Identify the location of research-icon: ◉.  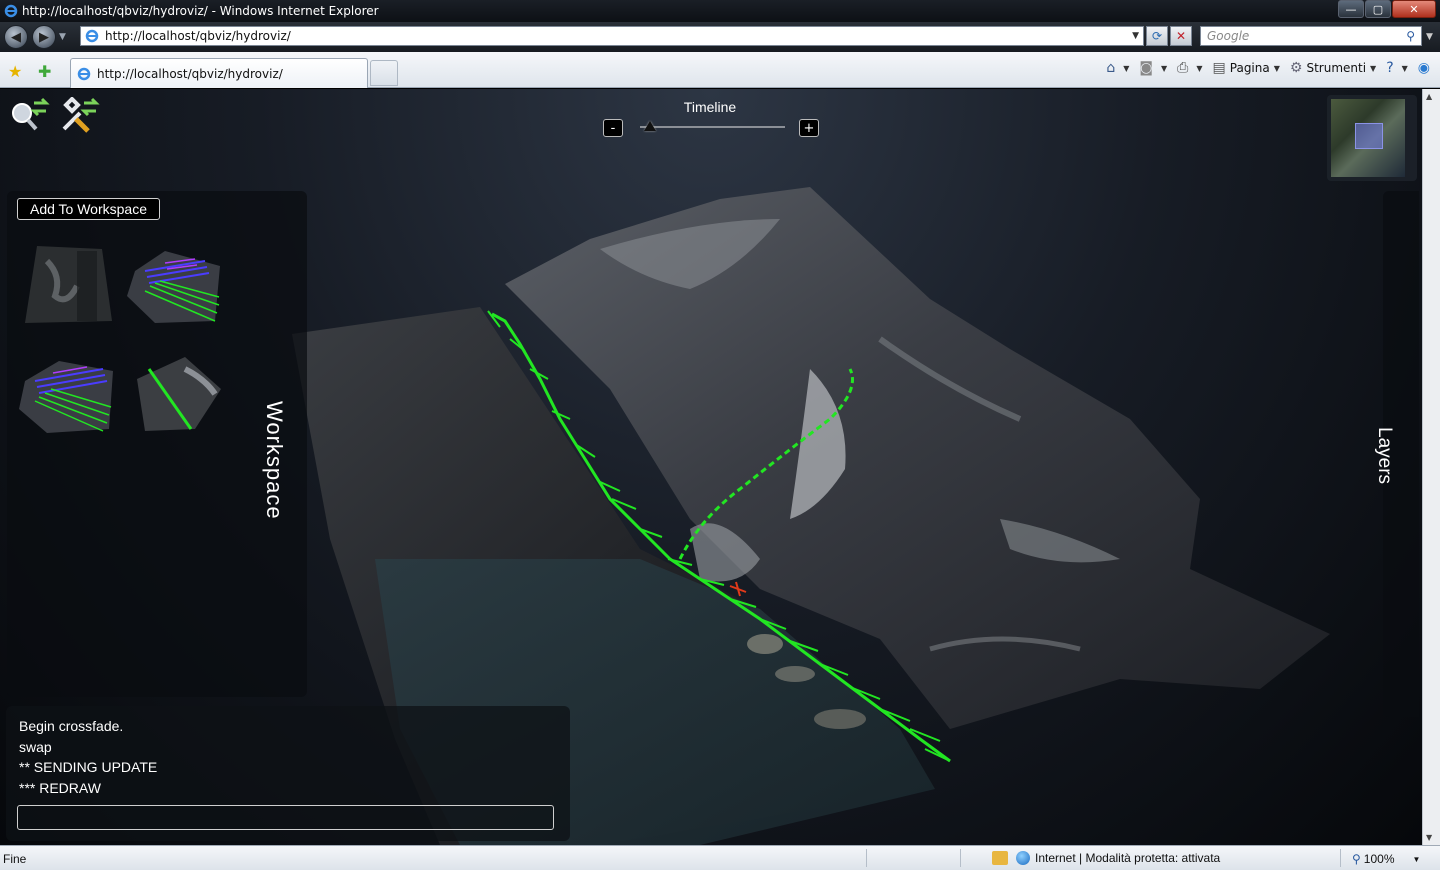
(1423, 68).